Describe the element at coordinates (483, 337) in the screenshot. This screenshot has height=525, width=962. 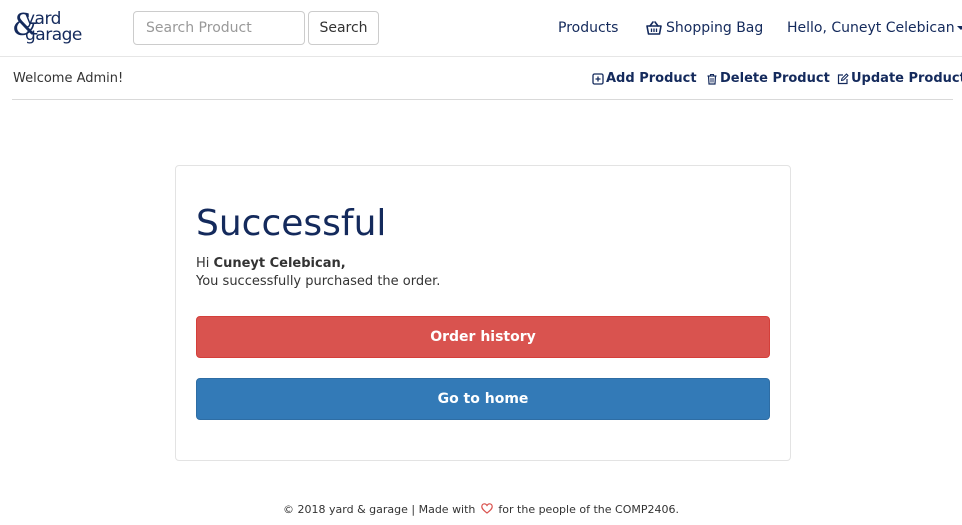
I see `order-history-button: Order history` at that location.